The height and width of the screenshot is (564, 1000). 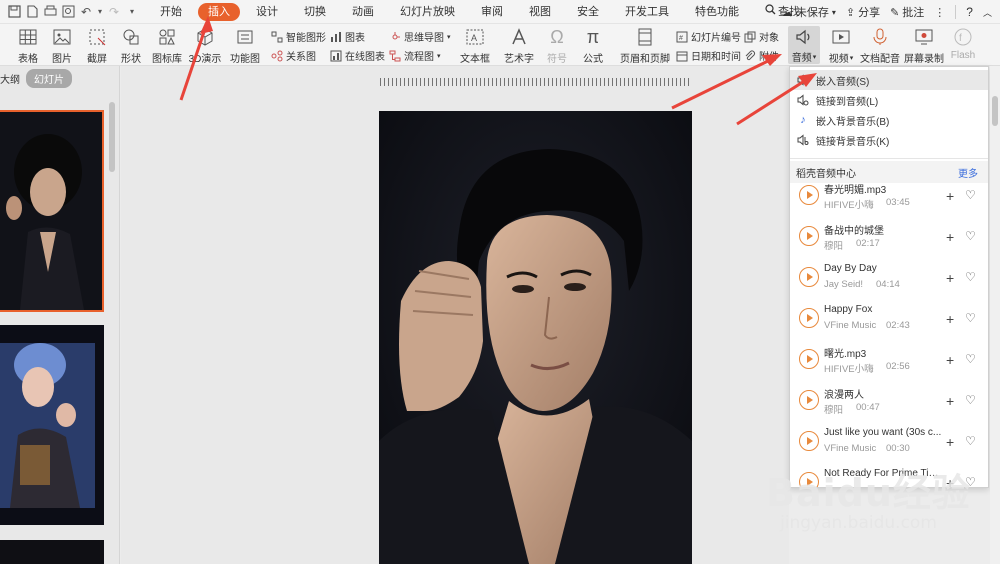 What do you see at coordinates (726, 82) in the screenshot?
I see `arrow-to-audio-button` at bounding box center [726, 82].